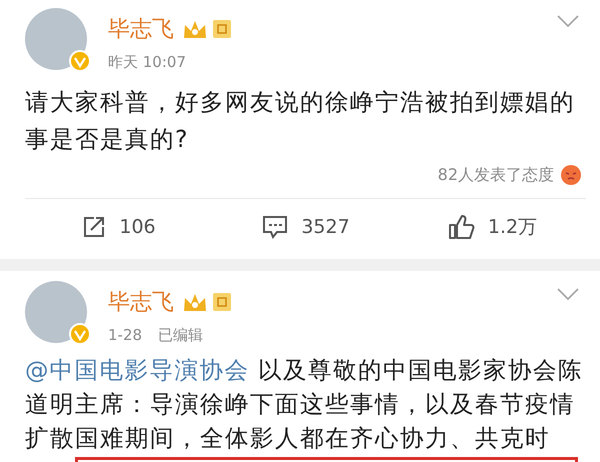 This screenshot has height=462, width=600. Describe the element at coordinates (147, 62) in the screenshot. I see `post-time: 昨天 10:07` at that location.